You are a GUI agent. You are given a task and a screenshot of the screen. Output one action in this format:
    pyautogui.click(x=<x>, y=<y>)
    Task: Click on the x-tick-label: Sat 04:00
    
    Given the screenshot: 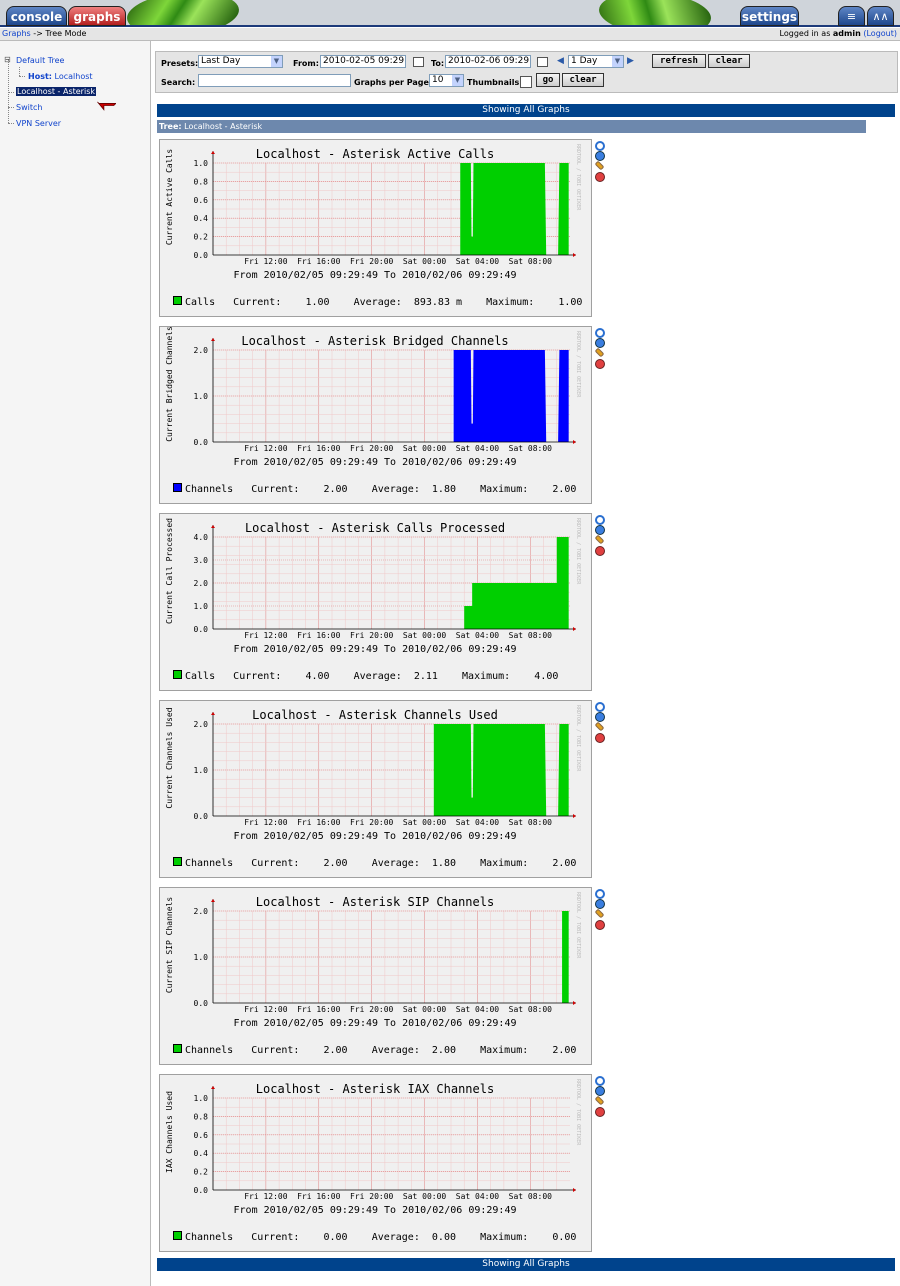 What is the action you would take?
    pyautogui.click(x=478, y=822)
    